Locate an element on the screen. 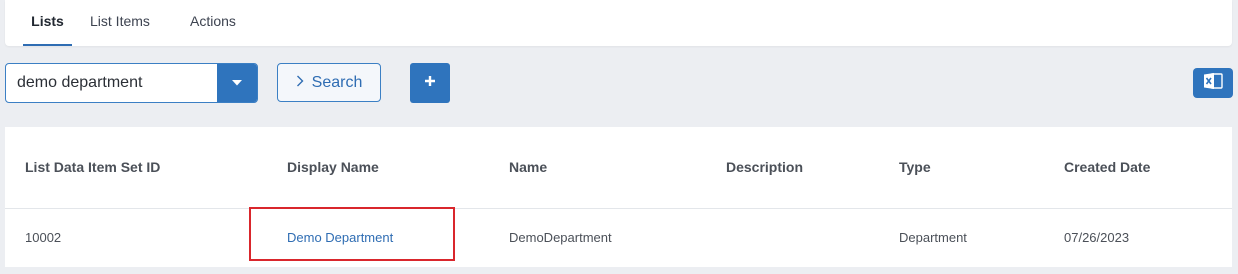  cell-display-name: Demo Department is located at coordinates (340, 238).